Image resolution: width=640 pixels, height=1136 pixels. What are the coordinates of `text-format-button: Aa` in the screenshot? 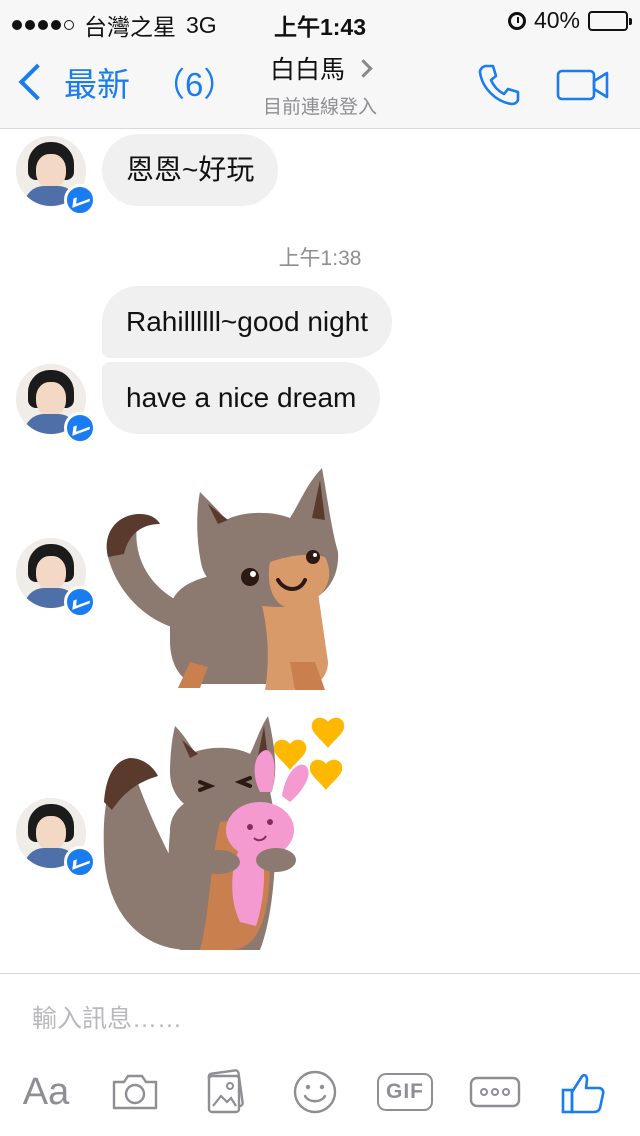 It's located at (46, 1092).